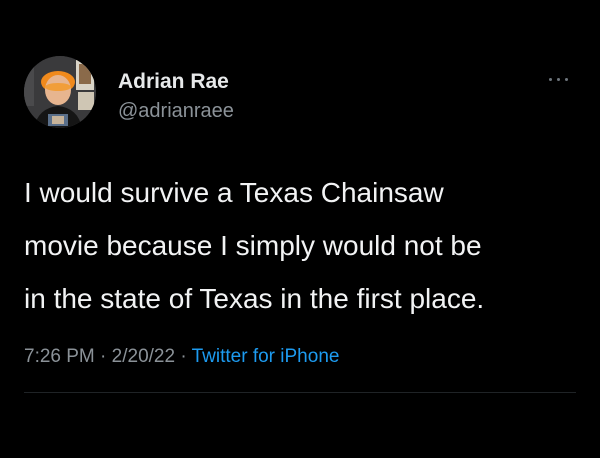 The image size is (600, 458). I want to click on avatar, so click(60, 92).